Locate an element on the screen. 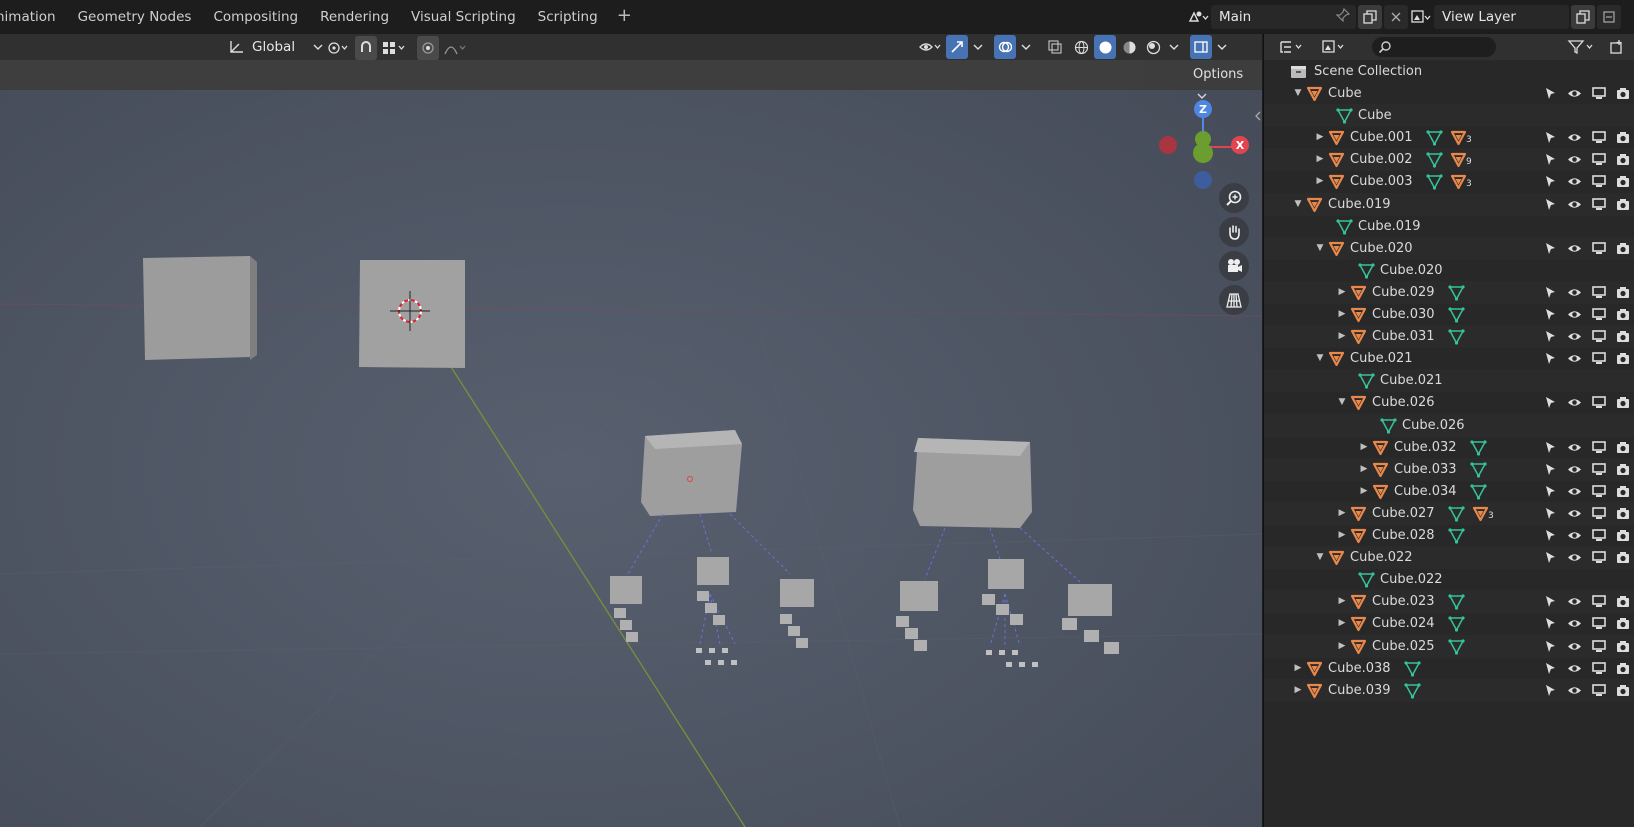  outliner-row: ▶ Cube.027 3 is located at coordinates (1449, 513).